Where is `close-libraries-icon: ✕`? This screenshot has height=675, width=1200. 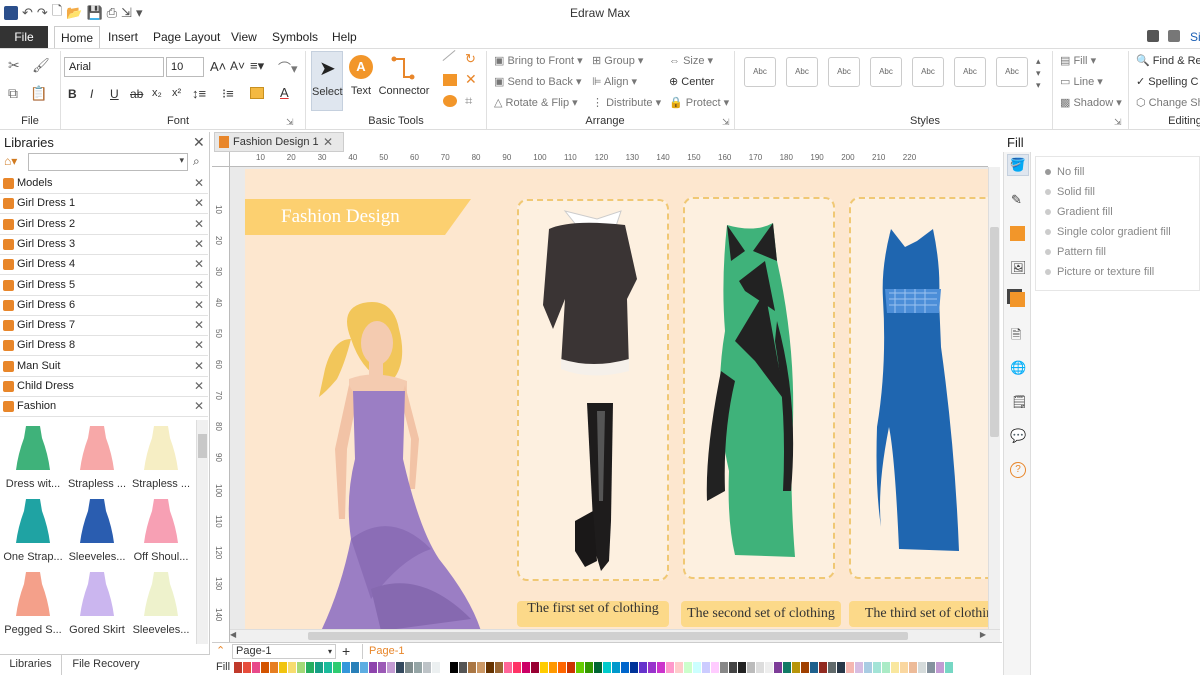
close-libraries-icon: ✕ is located at coordinates (199, 142).